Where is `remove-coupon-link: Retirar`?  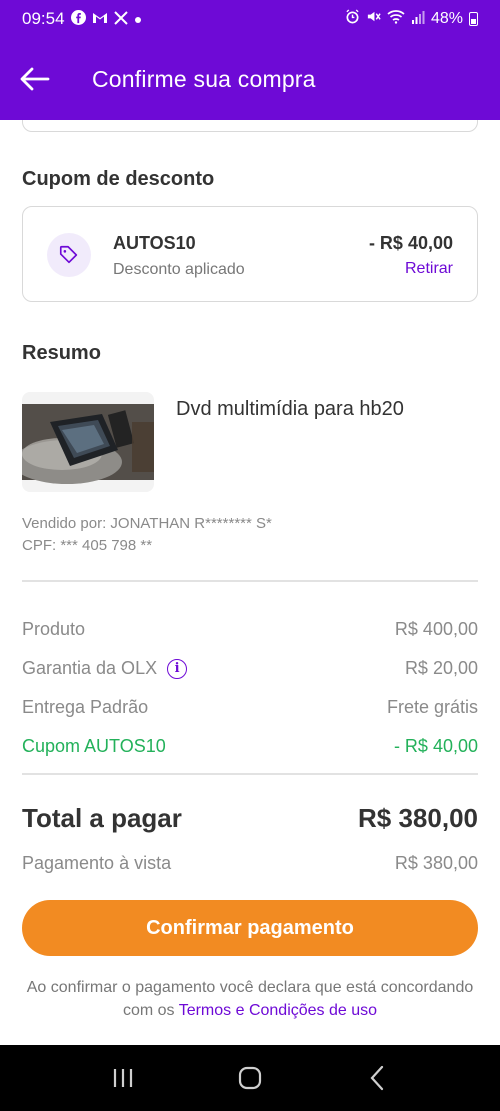
remove-coupon-link: Retirar is located at coordinates (429, 269).